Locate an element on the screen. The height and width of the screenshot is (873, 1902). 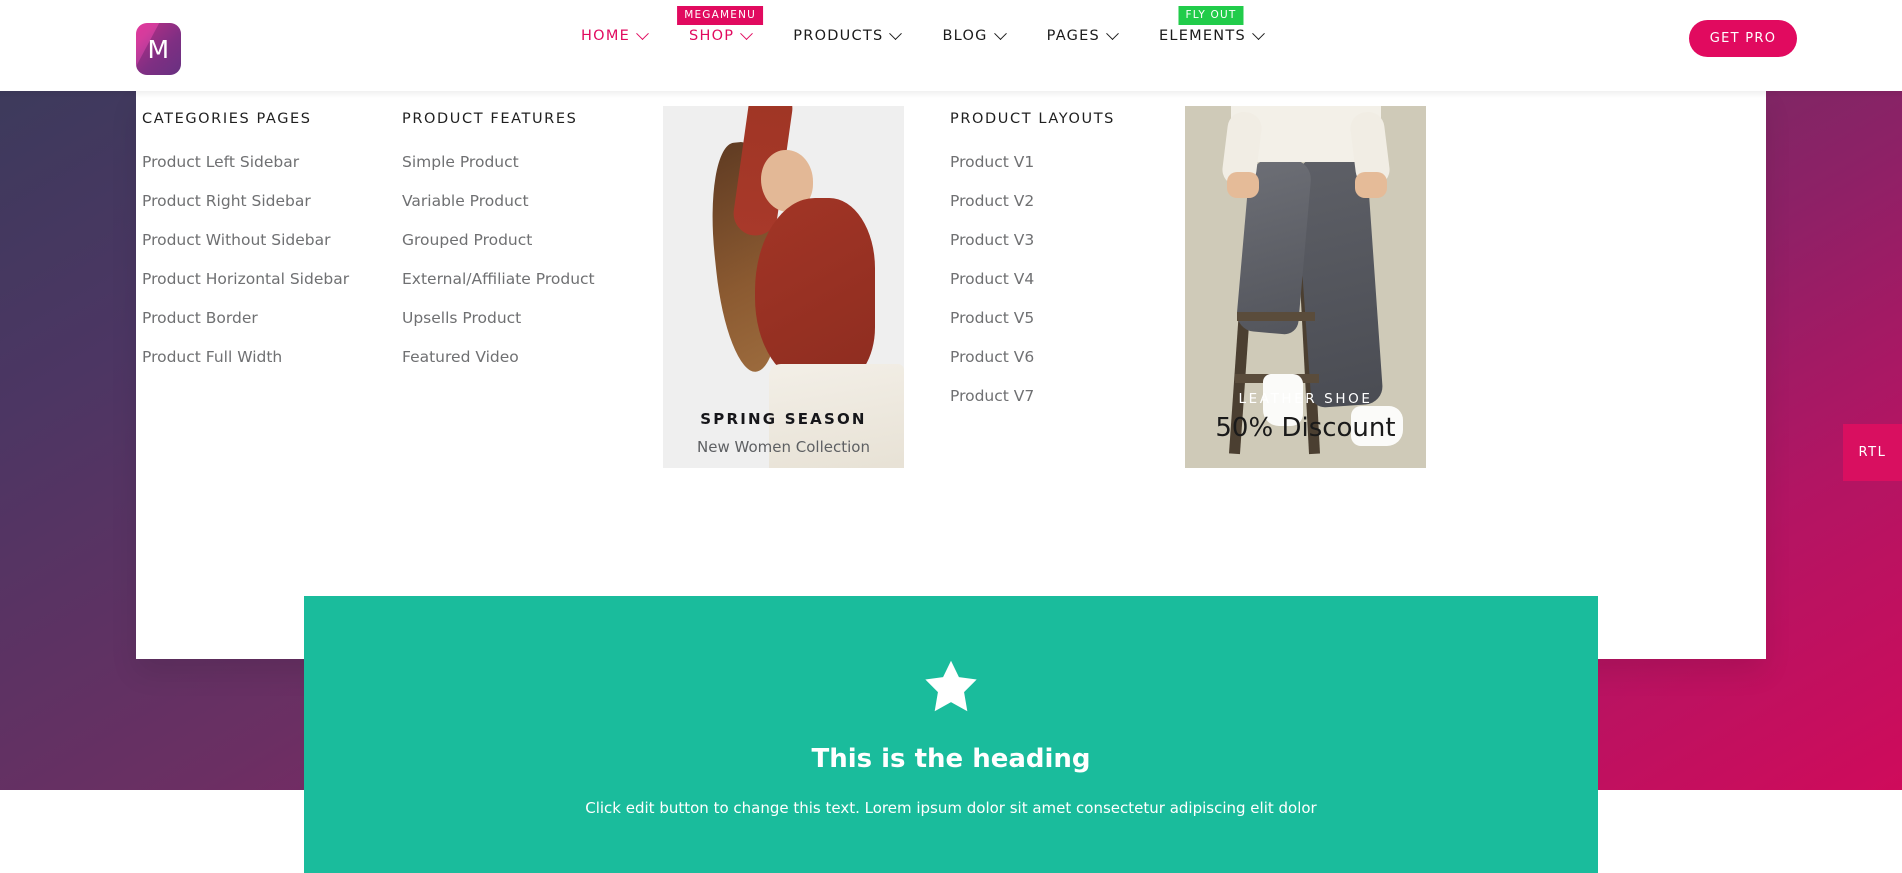
menu-link-product-without-sidebar: Product Without Sidebar is located at coordinates (245, 240).